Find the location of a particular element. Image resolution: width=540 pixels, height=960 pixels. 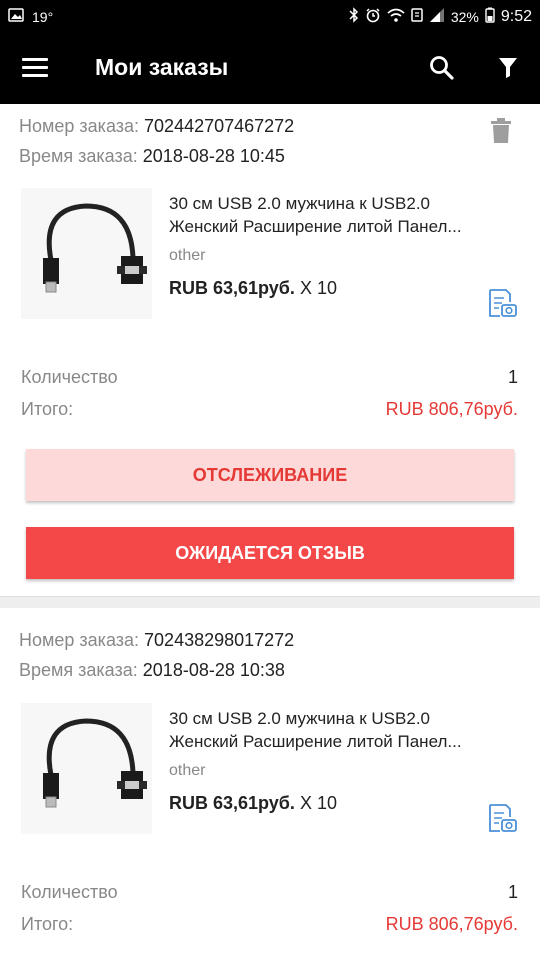

order-time-row: Время заказа: 2018-08-28 10:45 is located at coordinates (152, 156).